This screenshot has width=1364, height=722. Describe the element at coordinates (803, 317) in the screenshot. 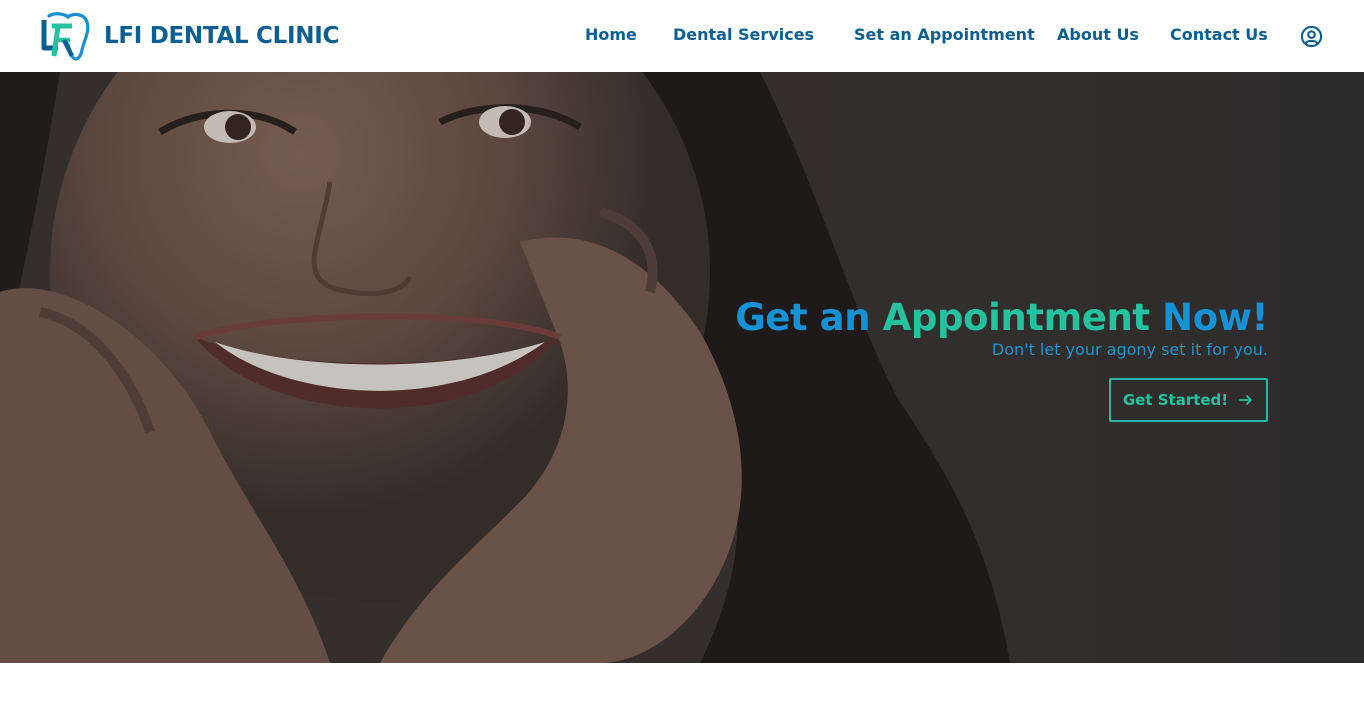

I see `hero-title-part-1: Get an` at that location.